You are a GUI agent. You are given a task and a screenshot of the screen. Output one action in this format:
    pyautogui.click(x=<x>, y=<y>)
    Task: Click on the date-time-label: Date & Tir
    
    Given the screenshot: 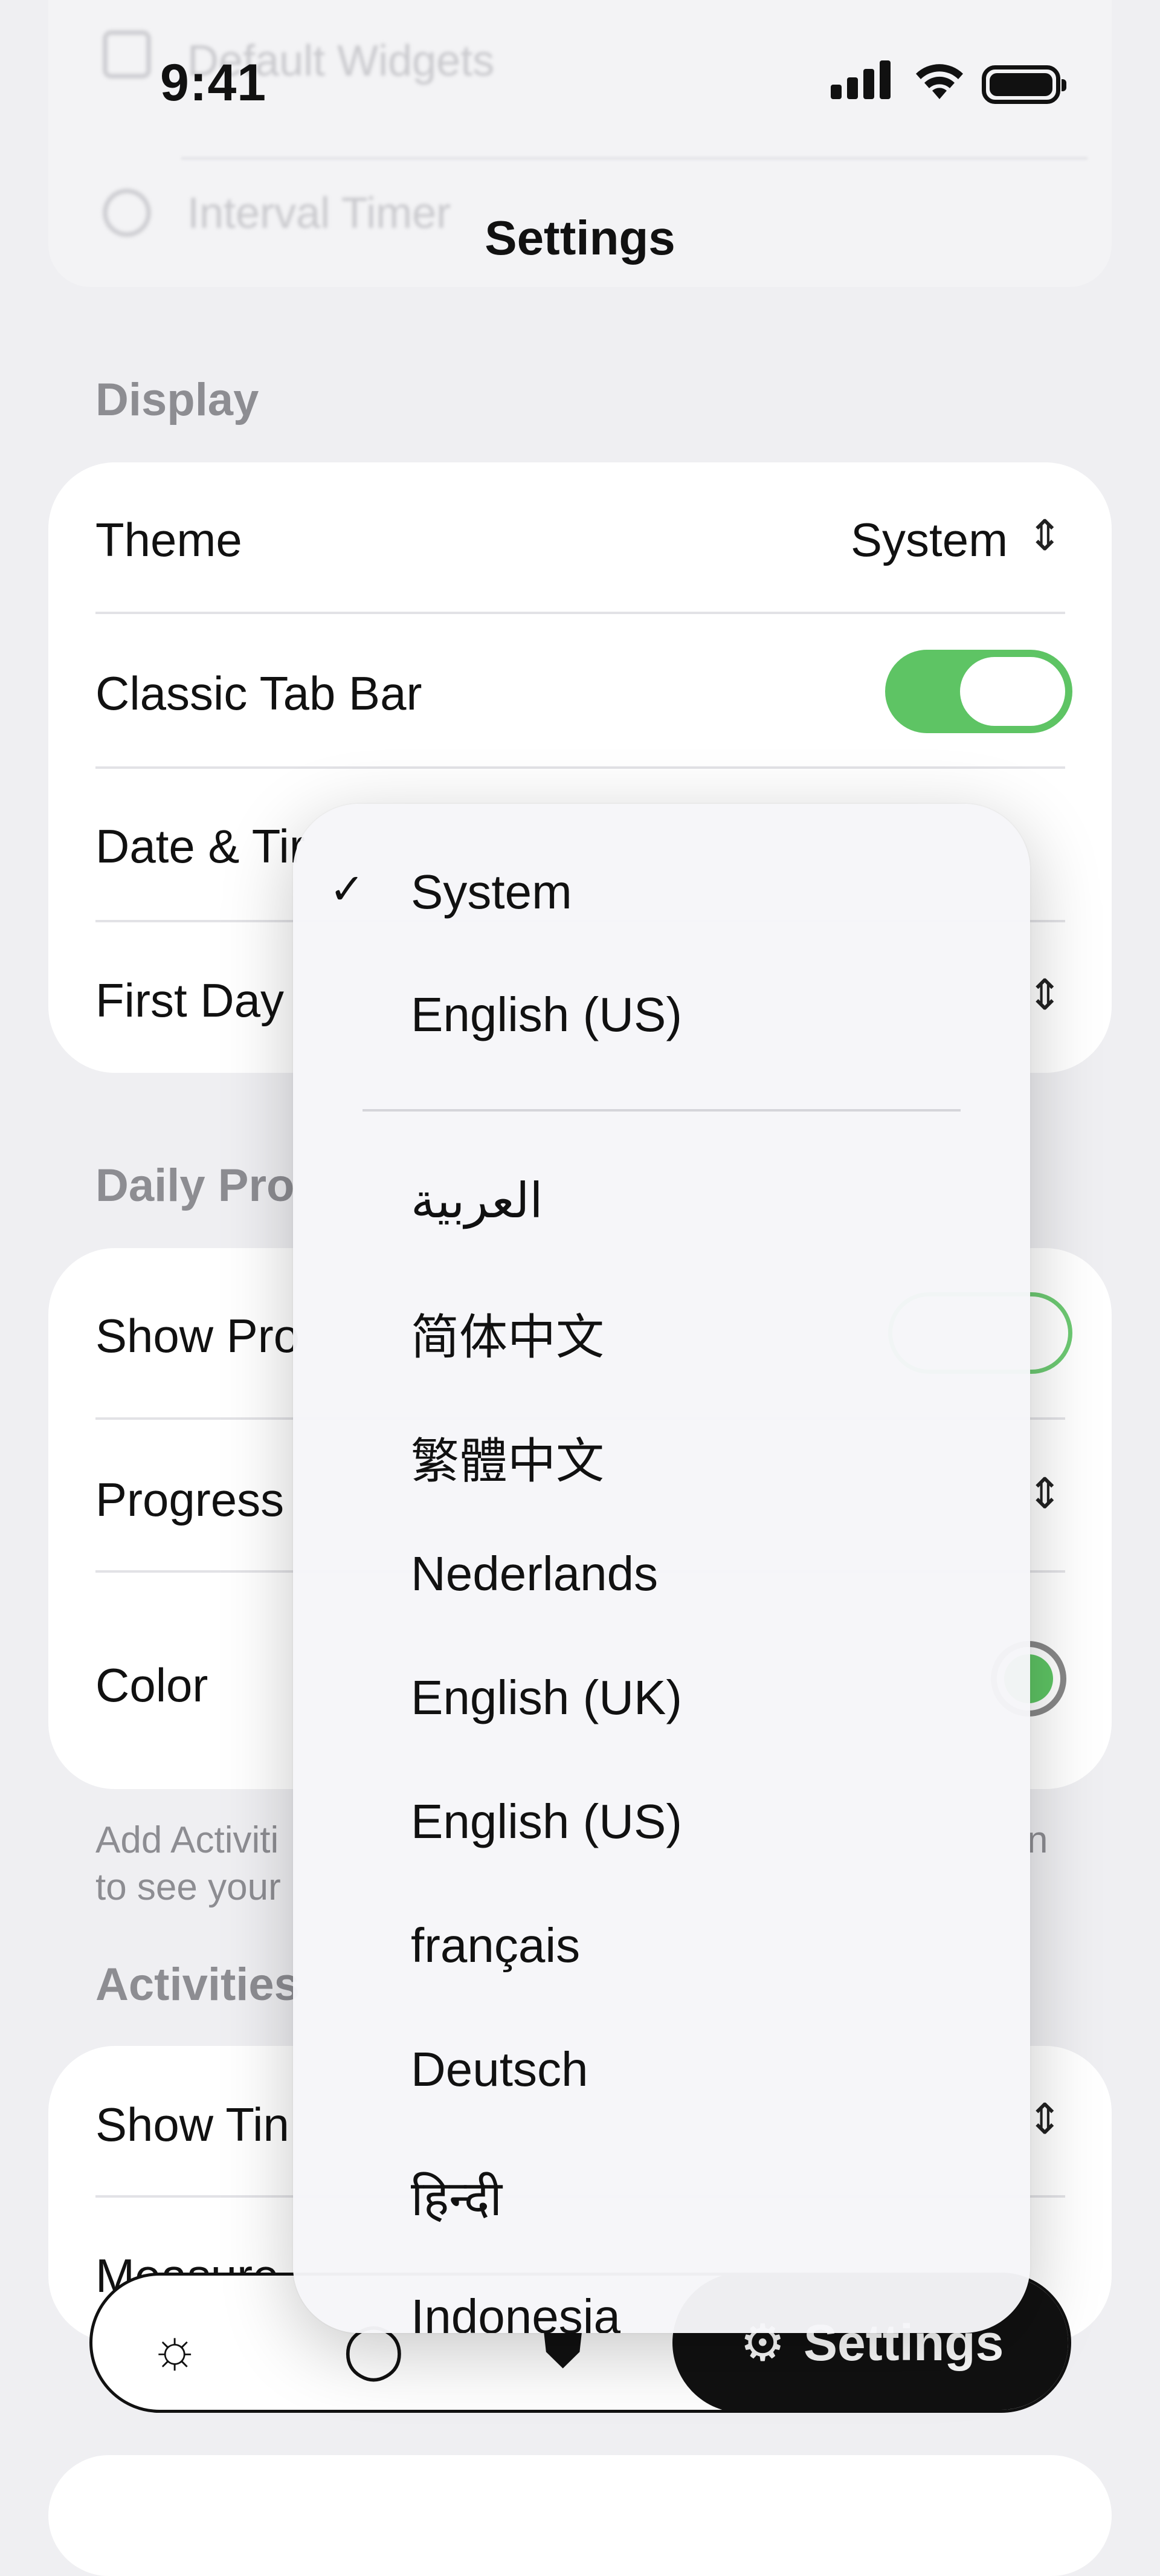 What is the action you would take?
    pyautogui.click(x=200, y=846)
    